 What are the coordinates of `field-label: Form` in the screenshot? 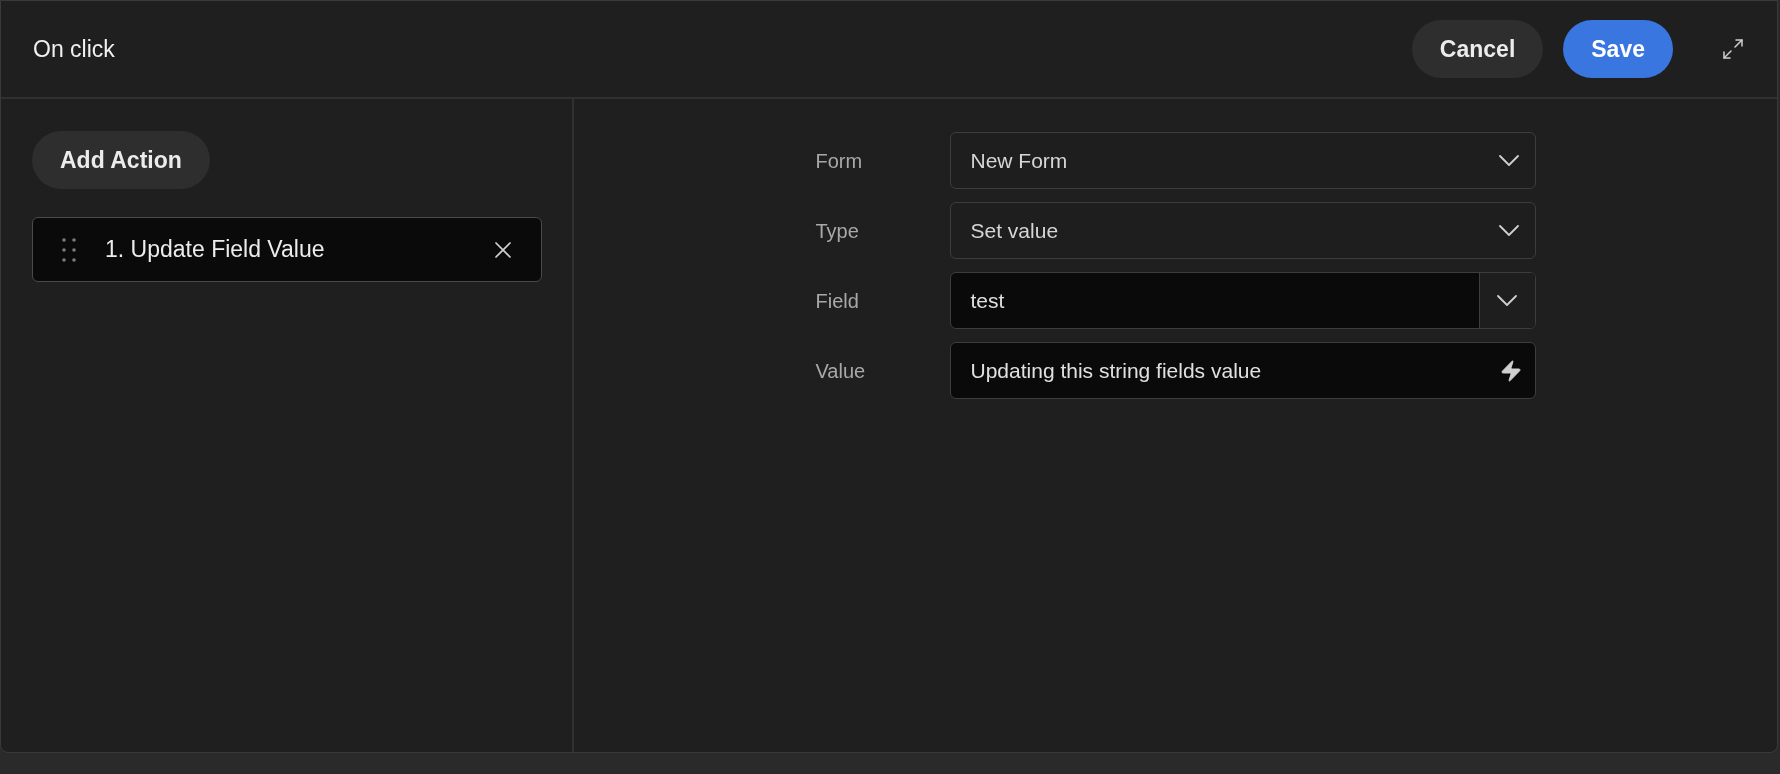 It's located at (839, 161).